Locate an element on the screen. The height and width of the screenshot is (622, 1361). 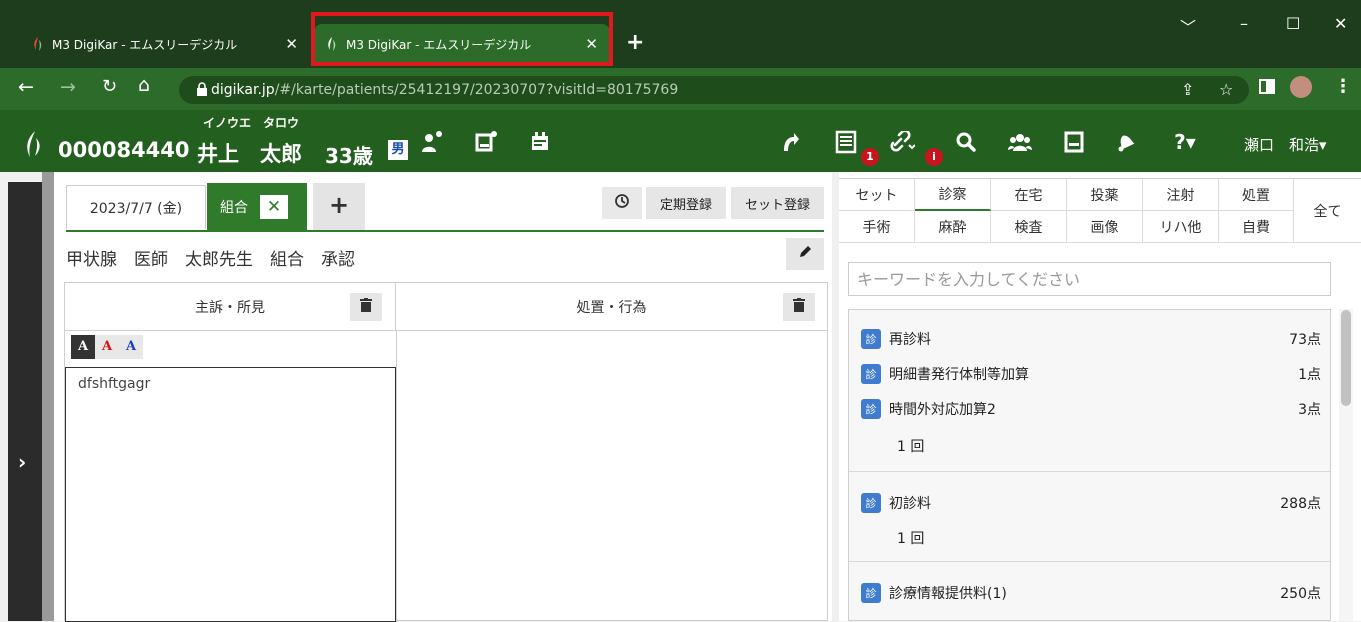
tab-search-chevron-icon: ﹀ is located at coordinates (1188, 26).